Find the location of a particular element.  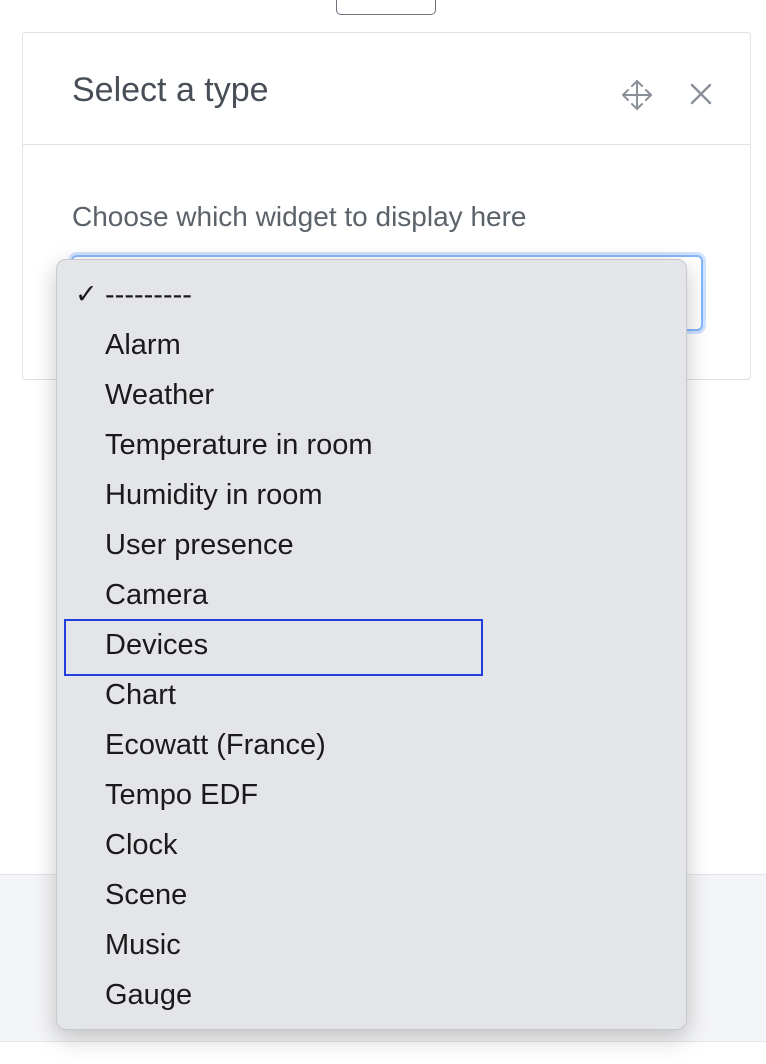

dropdown-option-label: User presence is located at coordinates (199, 545).